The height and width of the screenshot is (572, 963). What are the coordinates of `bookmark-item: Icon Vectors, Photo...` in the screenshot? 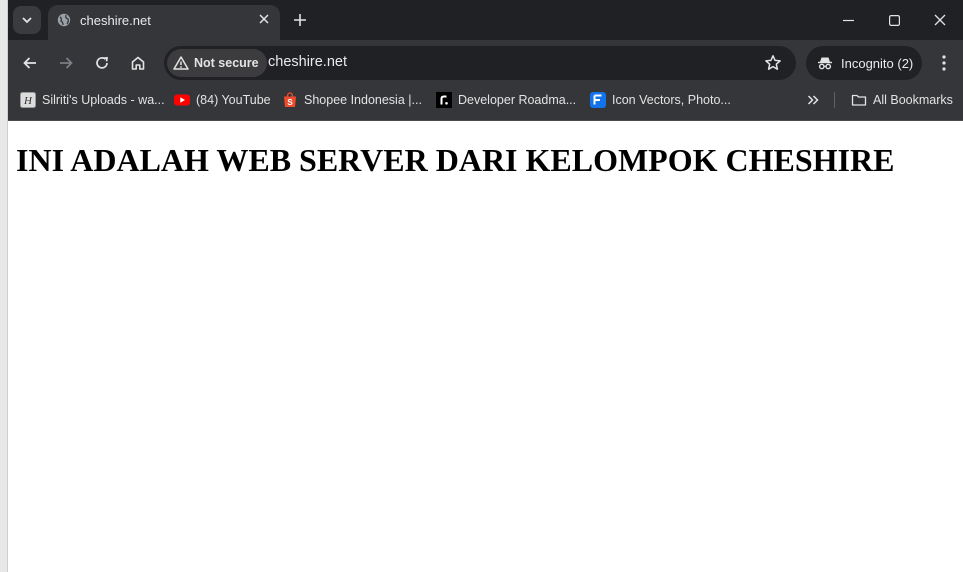 It's located at (660, 100).